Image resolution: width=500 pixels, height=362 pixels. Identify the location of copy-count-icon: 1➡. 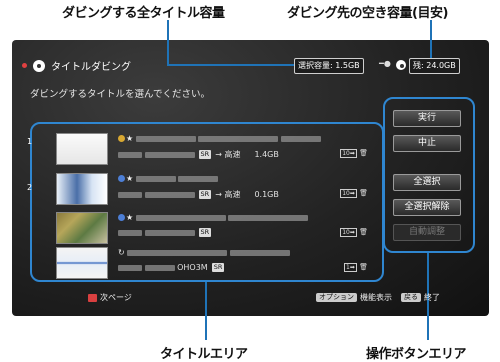
(350, 267).